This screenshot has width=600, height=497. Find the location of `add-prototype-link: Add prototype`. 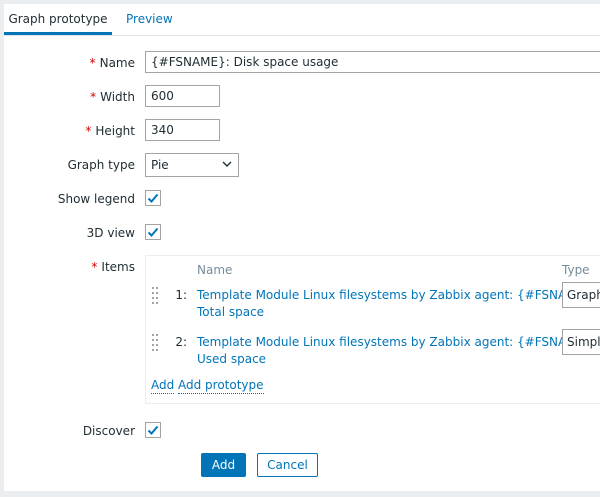

add-prototype-link: Add prototype is located at coordinates (221, 386).